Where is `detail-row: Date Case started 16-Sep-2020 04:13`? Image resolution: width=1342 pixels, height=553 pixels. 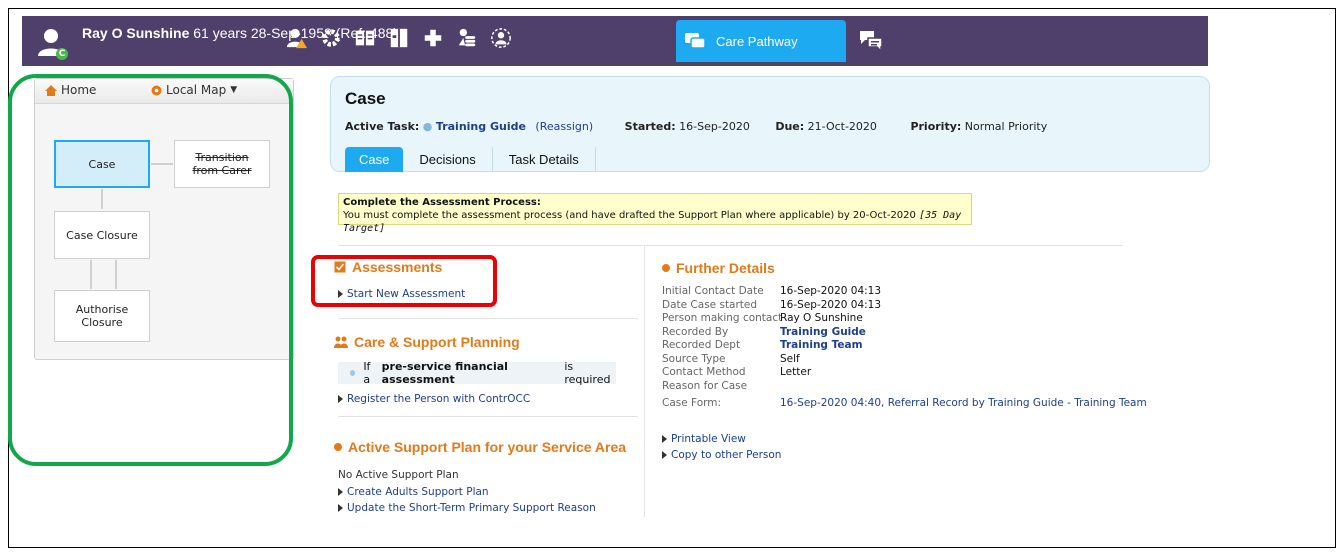 detail-row: Date Case started 16-Sep-2020 04:13 is located at coordinates (904, 306).